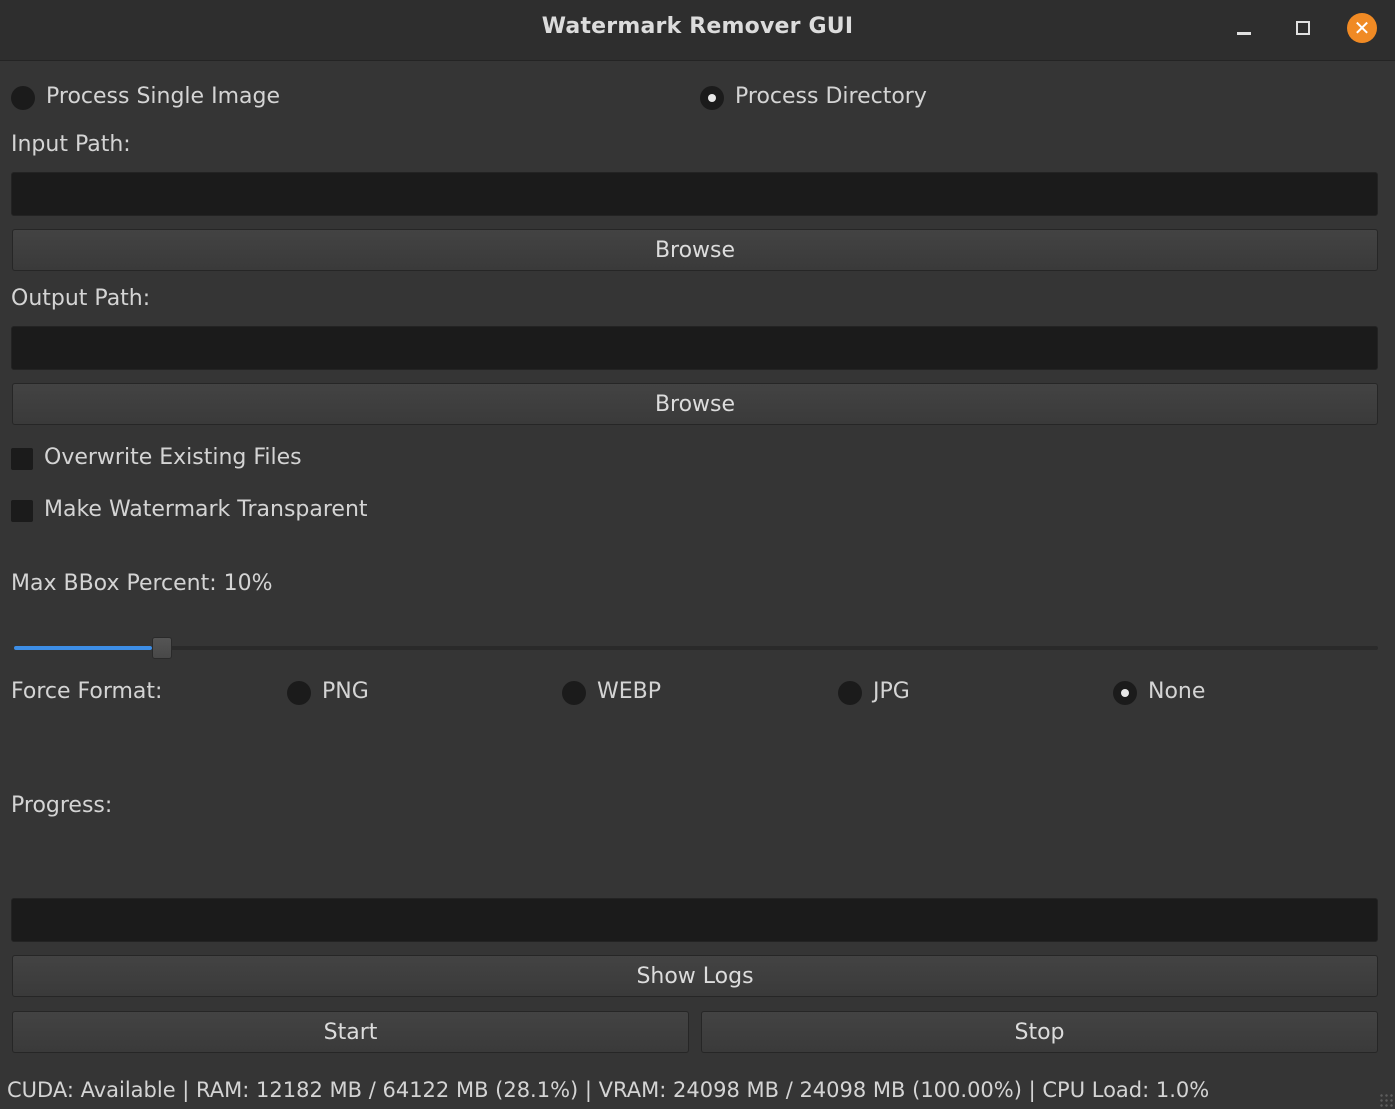 Image resolution: width=1395 pixels, height=1109 pixels. Describe the element at coordinates (831, 96) in the screenshot. I see `radio-process-directory-label: Process Directory` at that location.